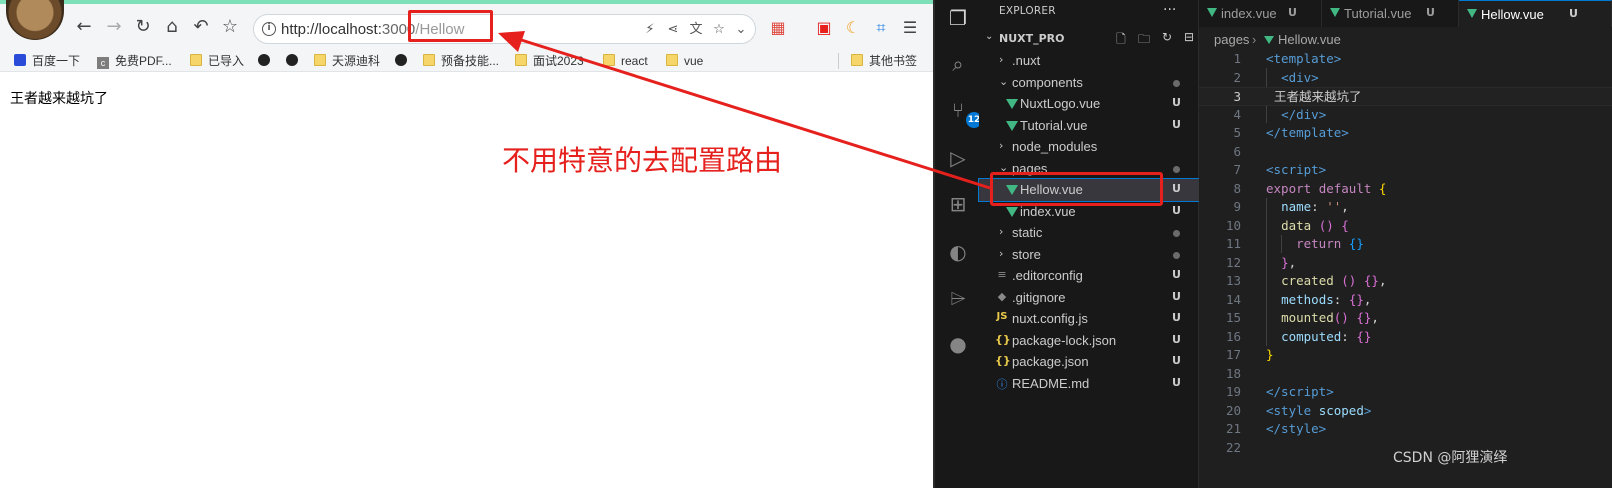  I want to click on other-bookmarks-folder: 其他书签, so click(877, 61).